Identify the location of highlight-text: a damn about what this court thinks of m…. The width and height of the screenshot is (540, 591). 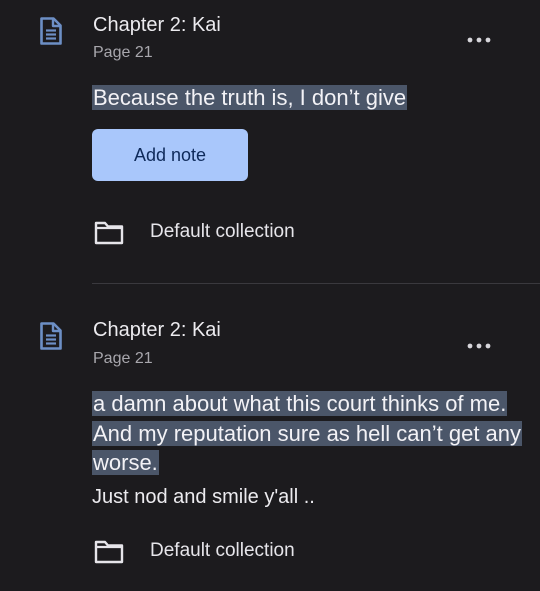
(307, 433).